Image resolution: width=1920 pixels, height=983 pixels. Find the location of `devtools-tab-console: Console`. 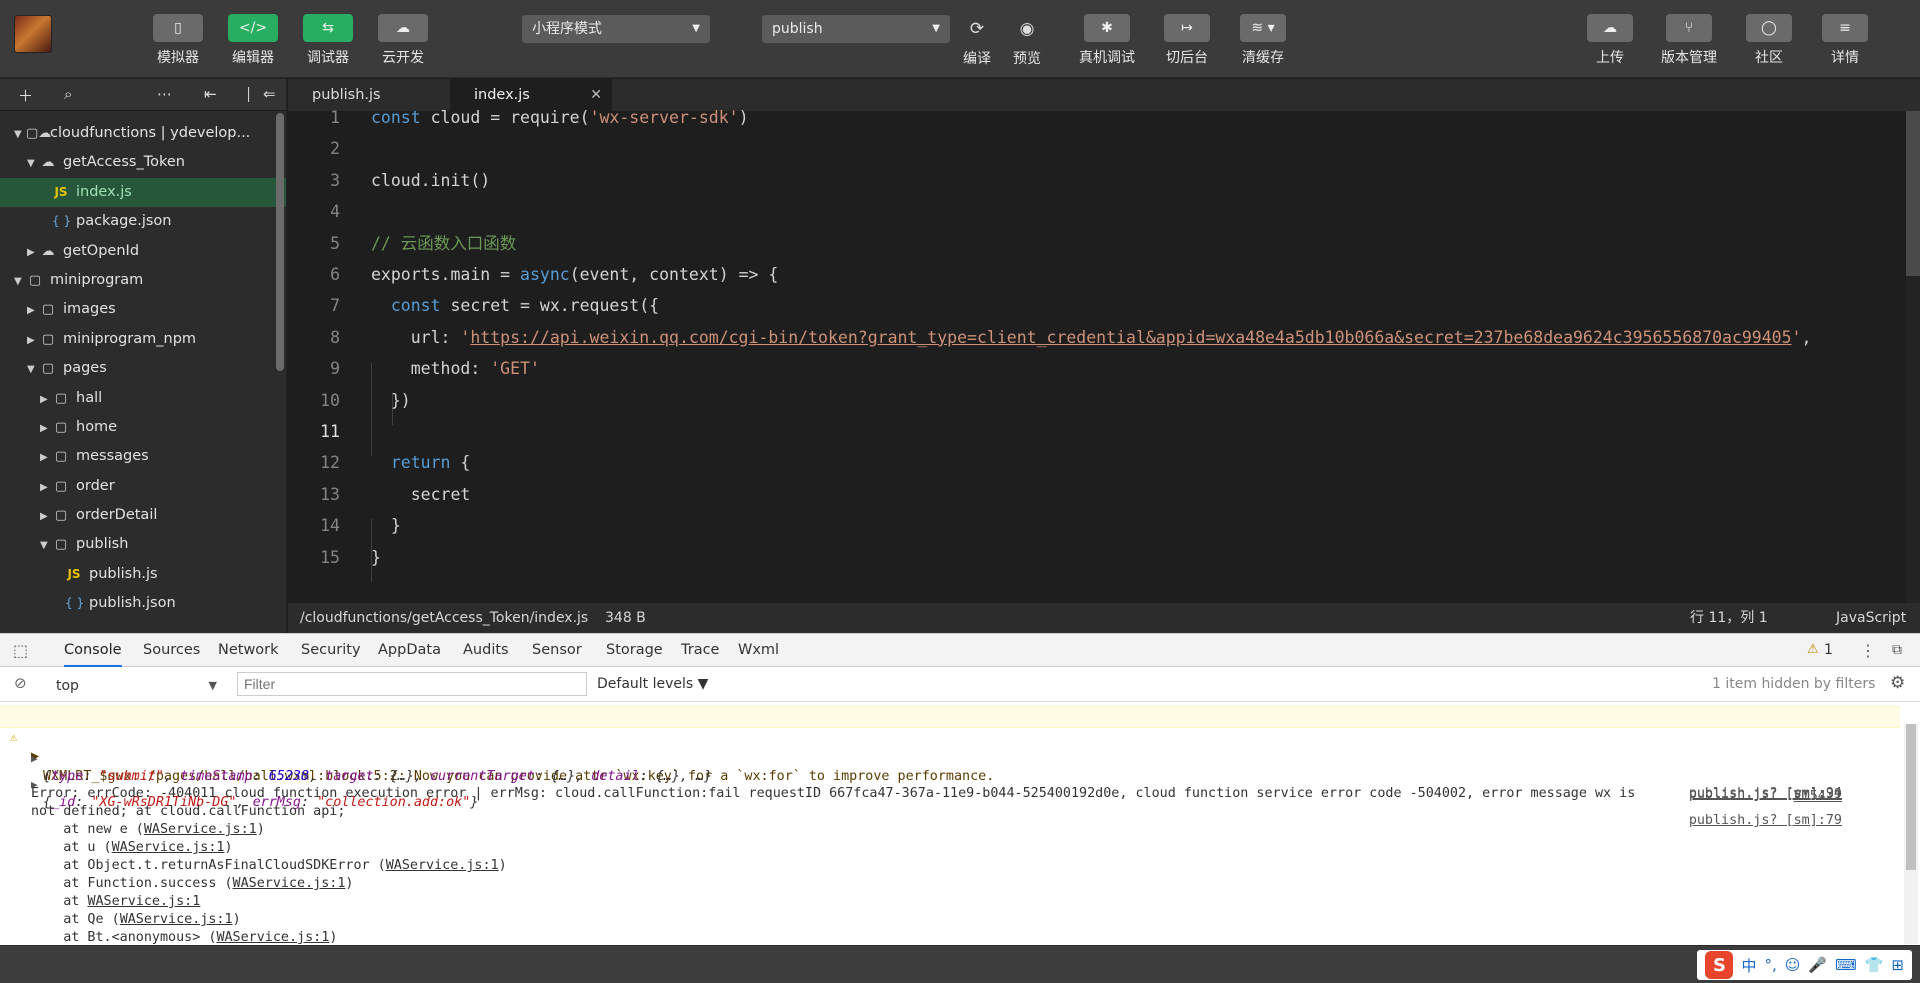

devtools-tab-console: Console is located at coordinates (93, 650).